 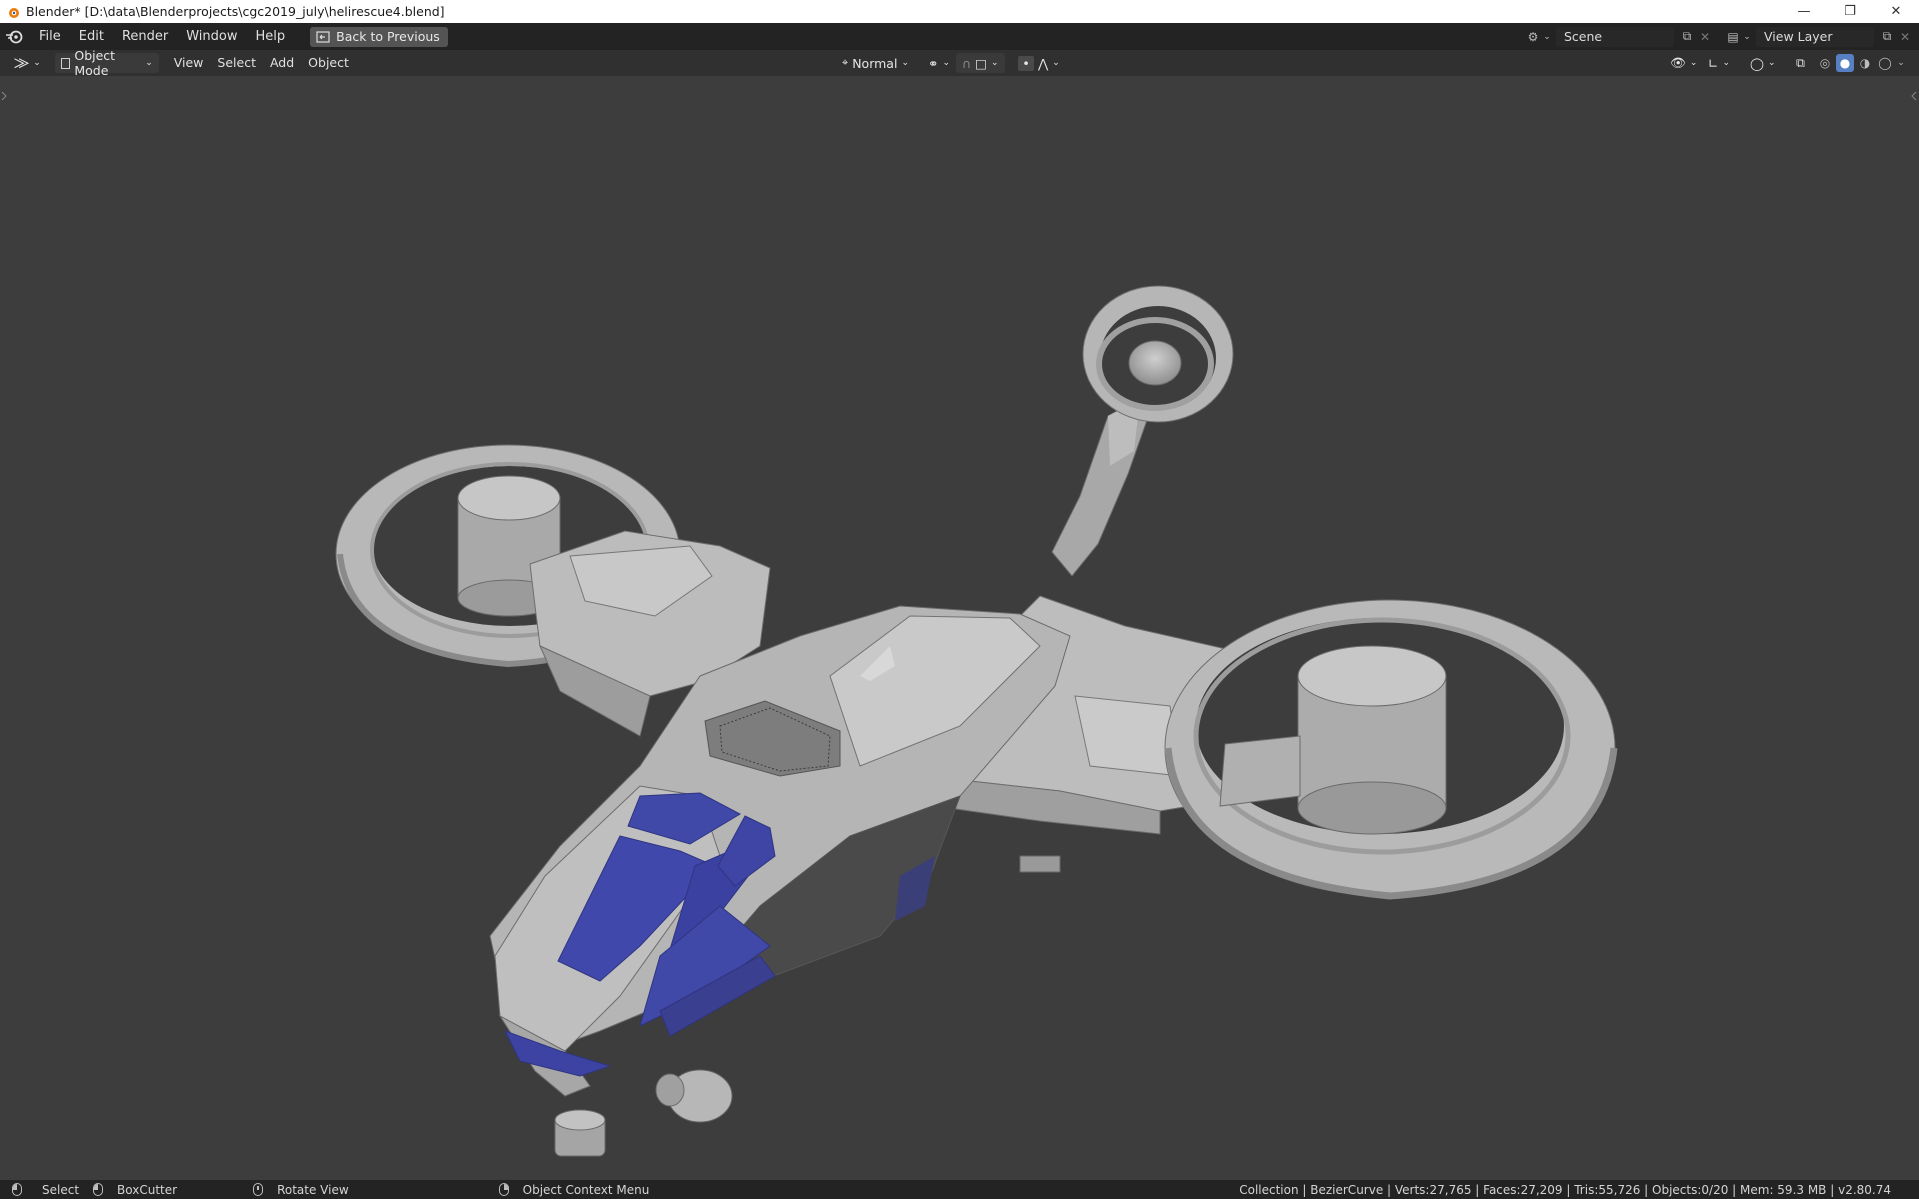 I want to click on pivot-icon: ⚭, so click(x=933, y=63).